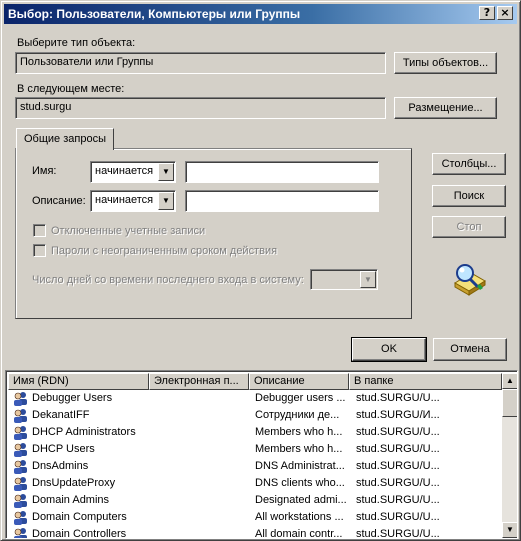  What do you see at coordinates (470, 349) in the screenshot?
I see `cancel-button: Отмена` at bounding box center [470, 349].